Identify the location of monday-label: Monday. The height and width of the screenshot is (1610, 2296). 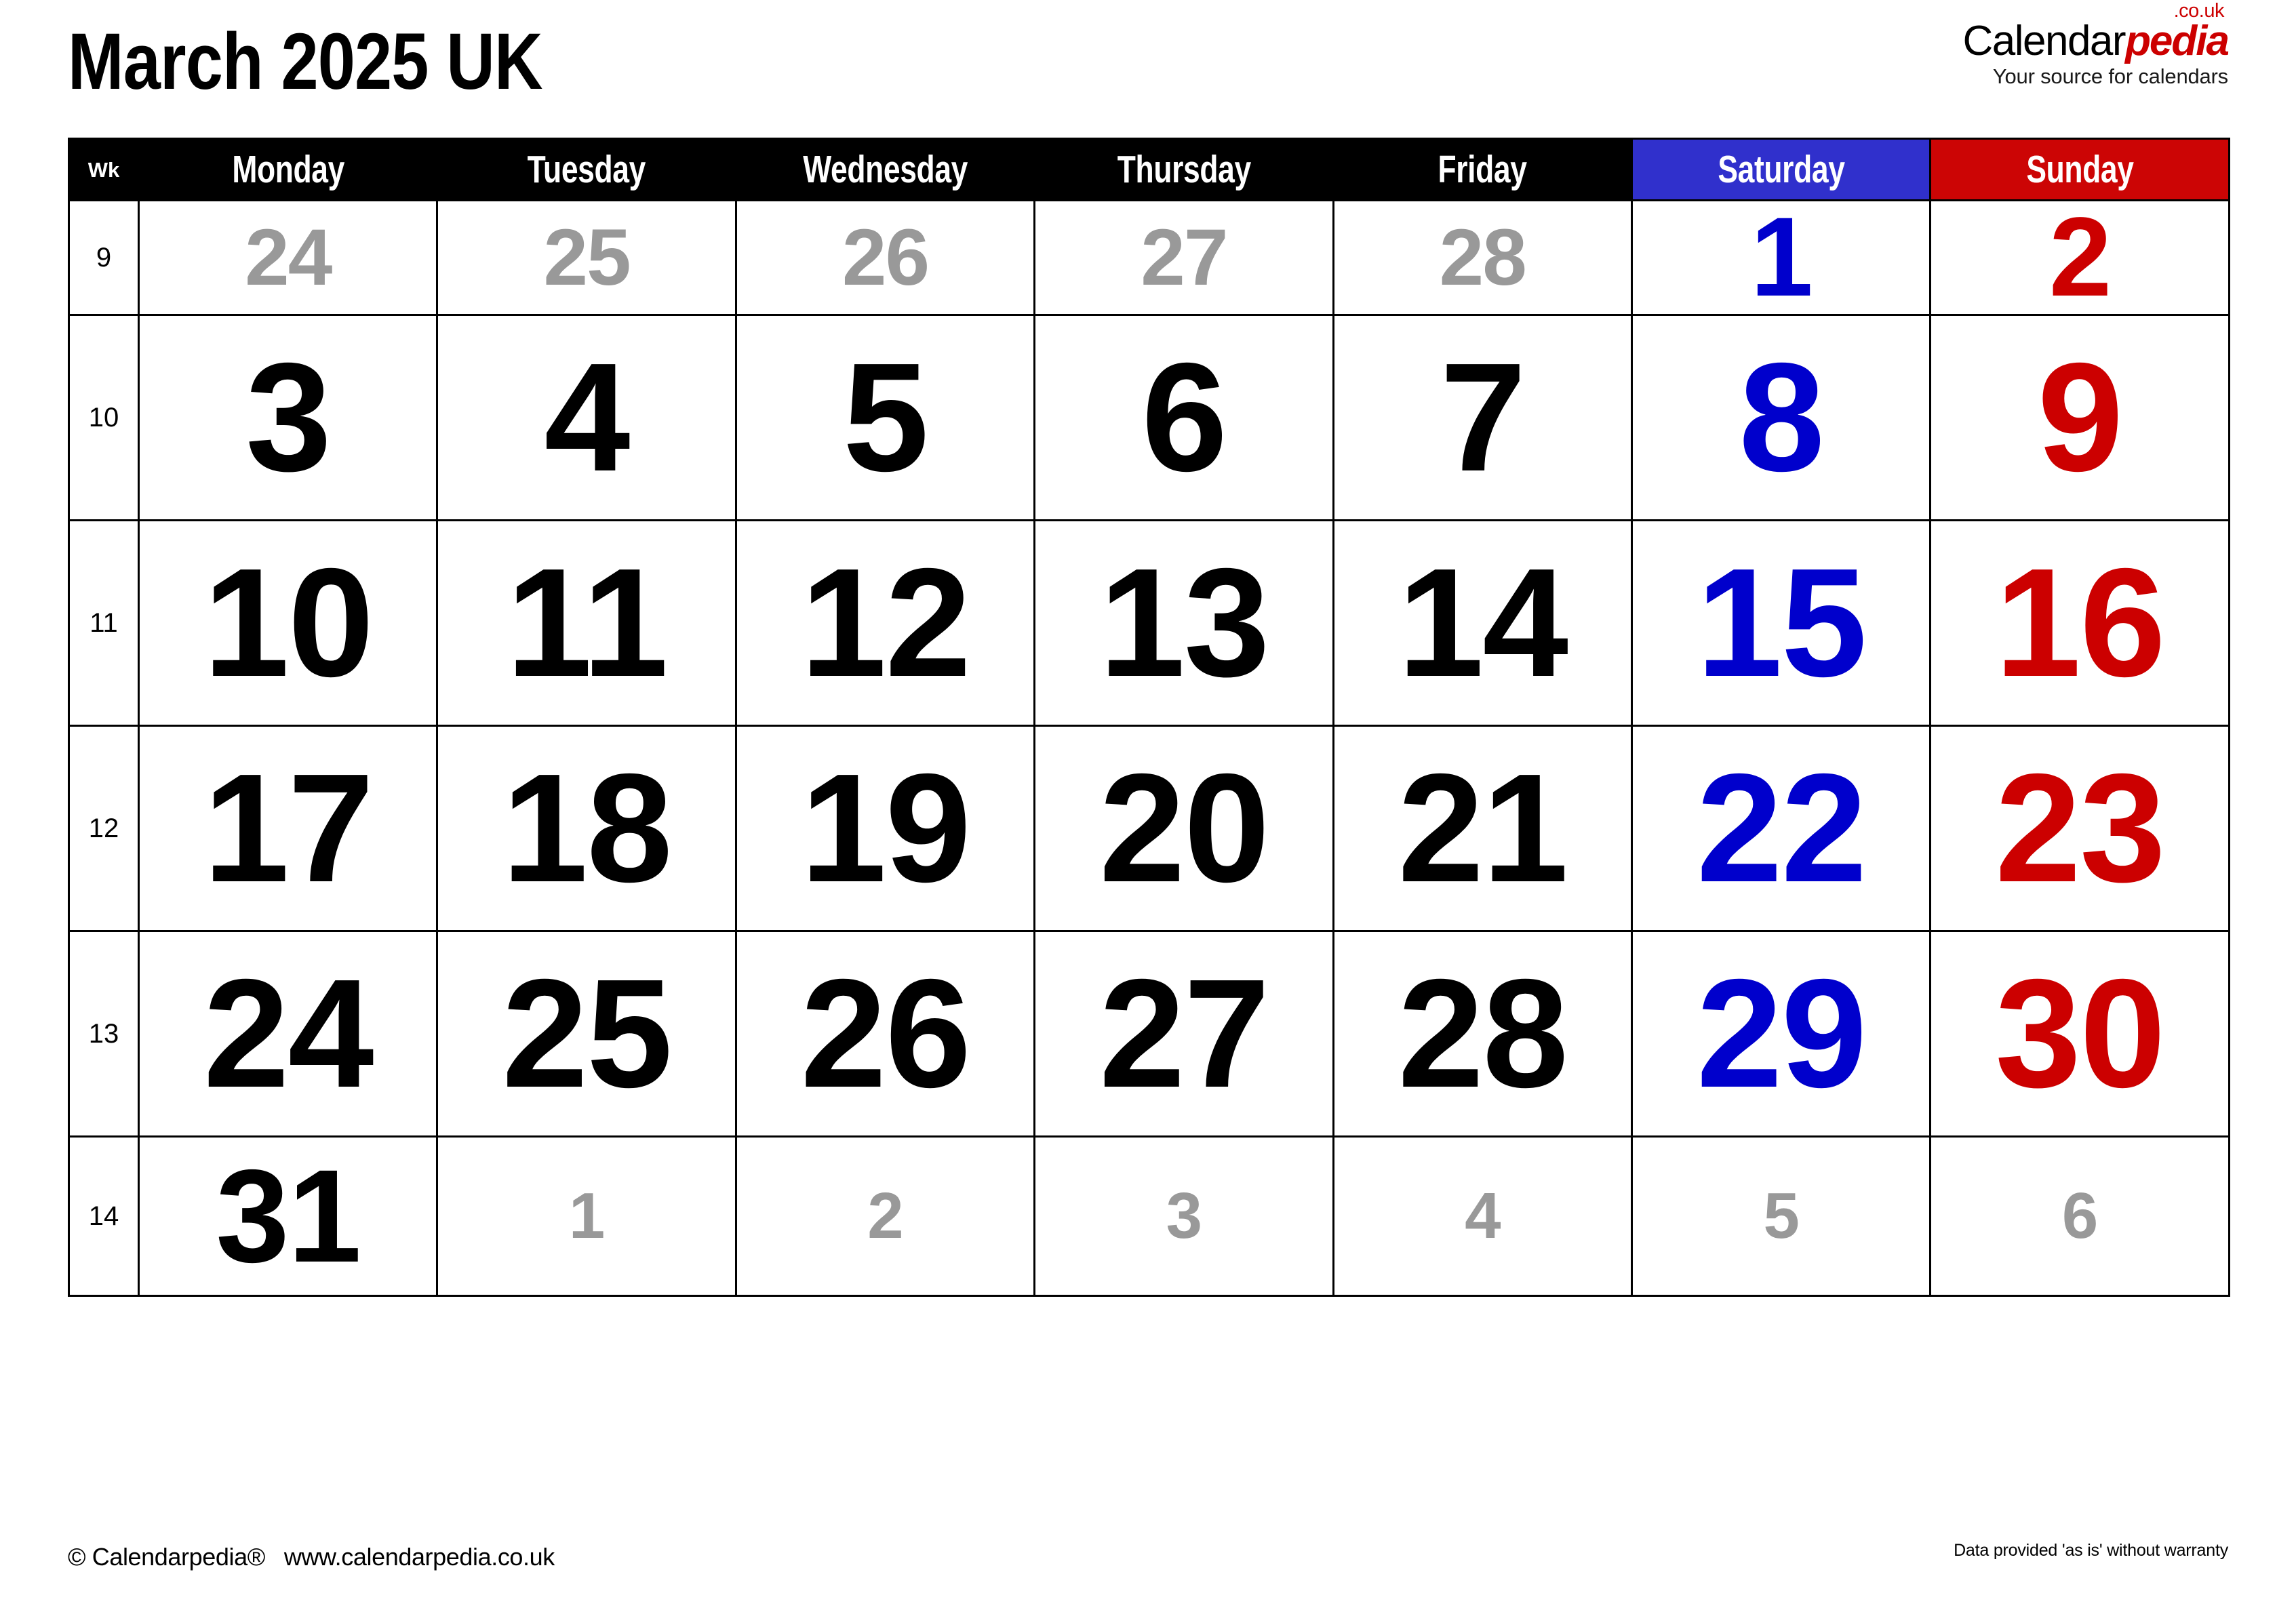
(287, 169).